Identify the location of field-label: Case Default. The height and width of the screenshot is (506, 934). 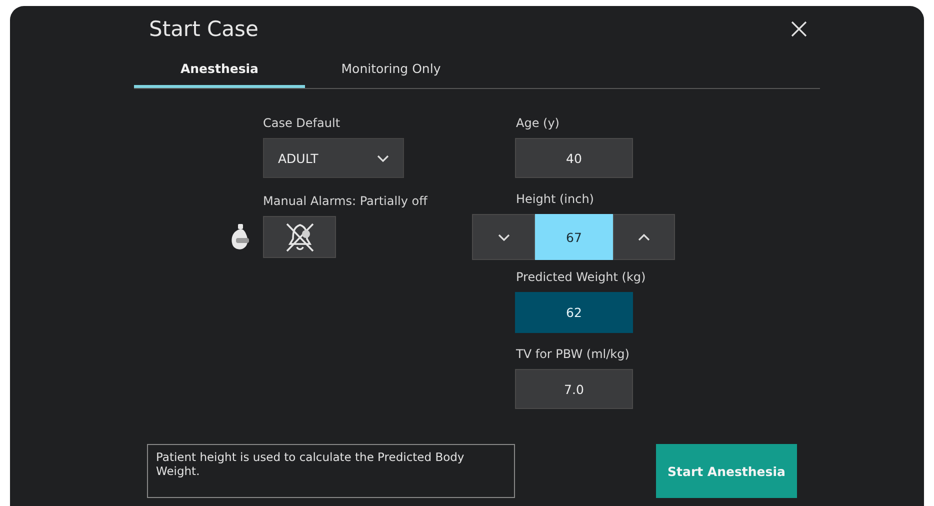
(302, 123).